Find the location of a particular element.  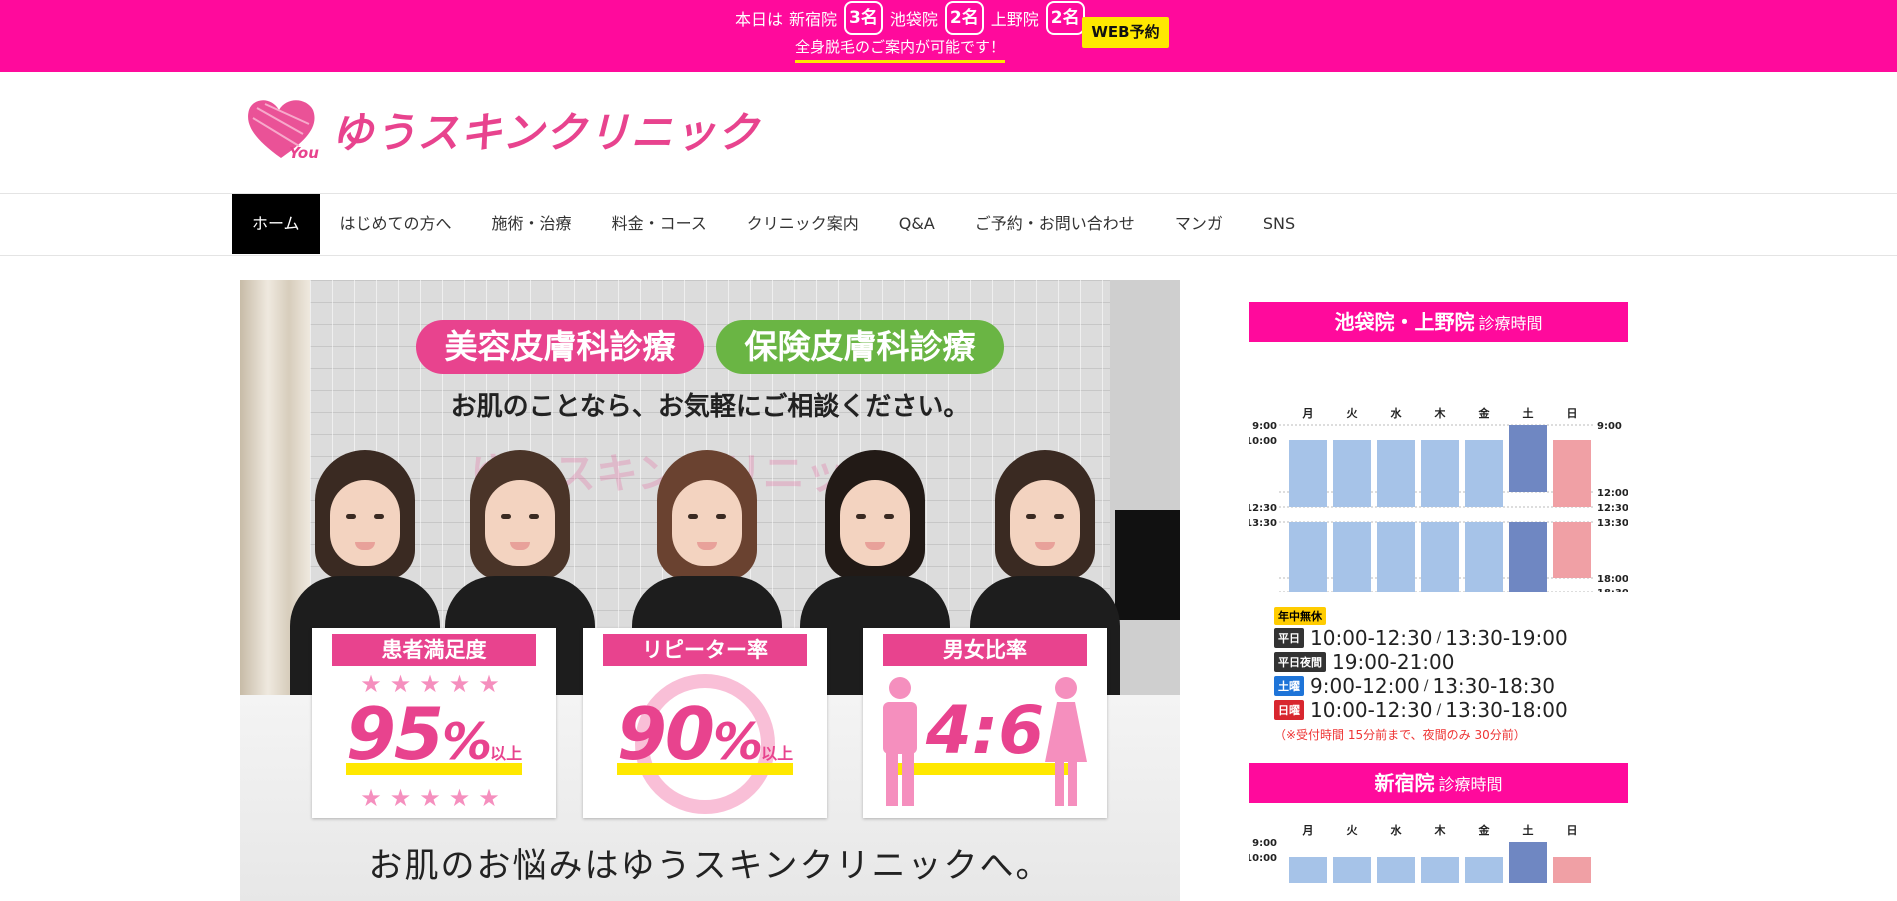

saturday-sep: / is located at coordinates (1426, 686).